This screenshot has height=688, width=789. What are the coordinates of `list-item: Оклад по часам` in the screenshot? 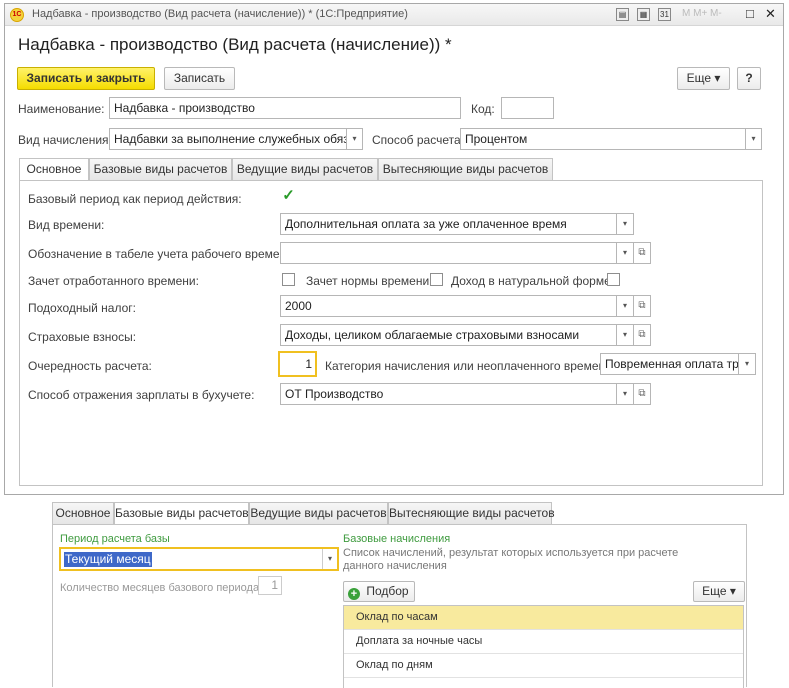 It's located at (543, 618).